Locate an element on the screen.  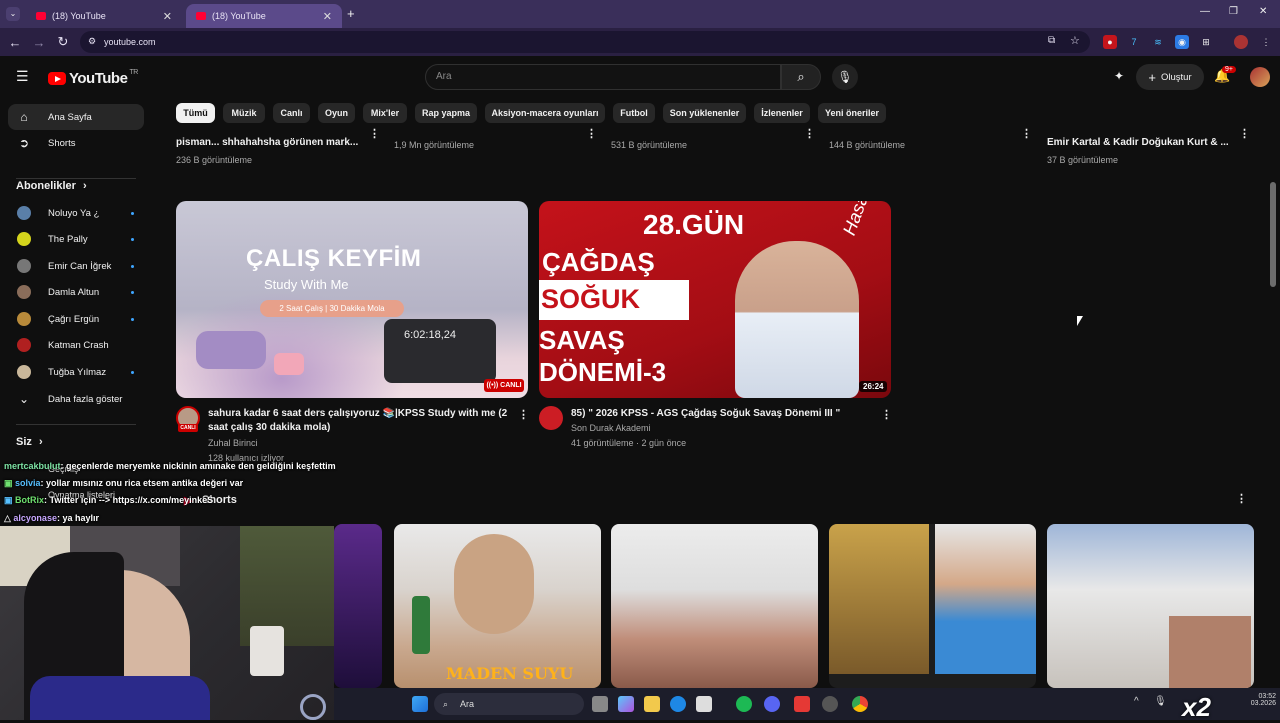
back-icon: ← is located at coordinates (15, 42).